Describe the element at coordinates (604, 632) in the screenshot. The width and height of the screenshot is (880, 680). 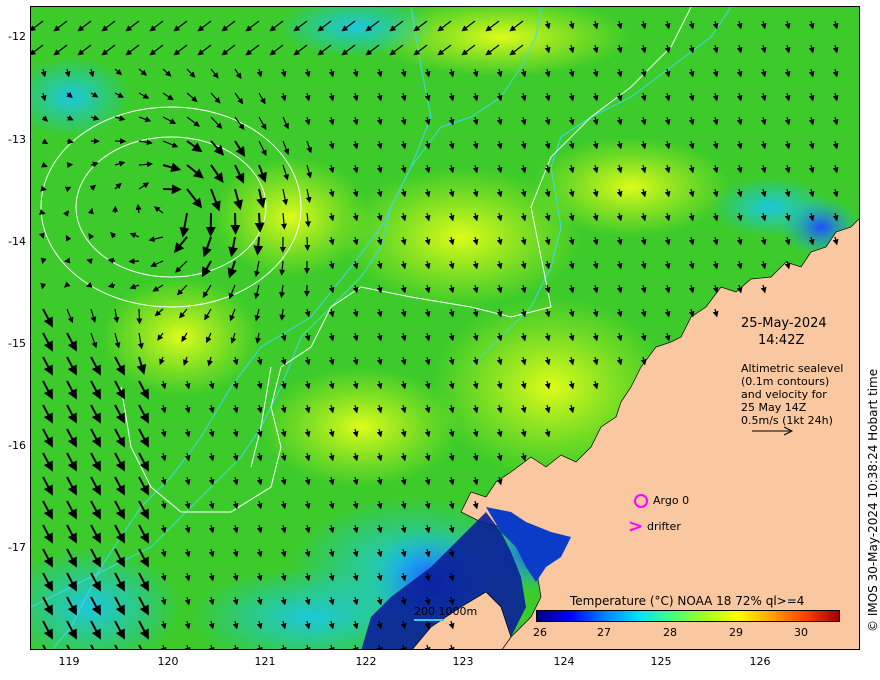
I see `colorbar-tick: 27` at that location.